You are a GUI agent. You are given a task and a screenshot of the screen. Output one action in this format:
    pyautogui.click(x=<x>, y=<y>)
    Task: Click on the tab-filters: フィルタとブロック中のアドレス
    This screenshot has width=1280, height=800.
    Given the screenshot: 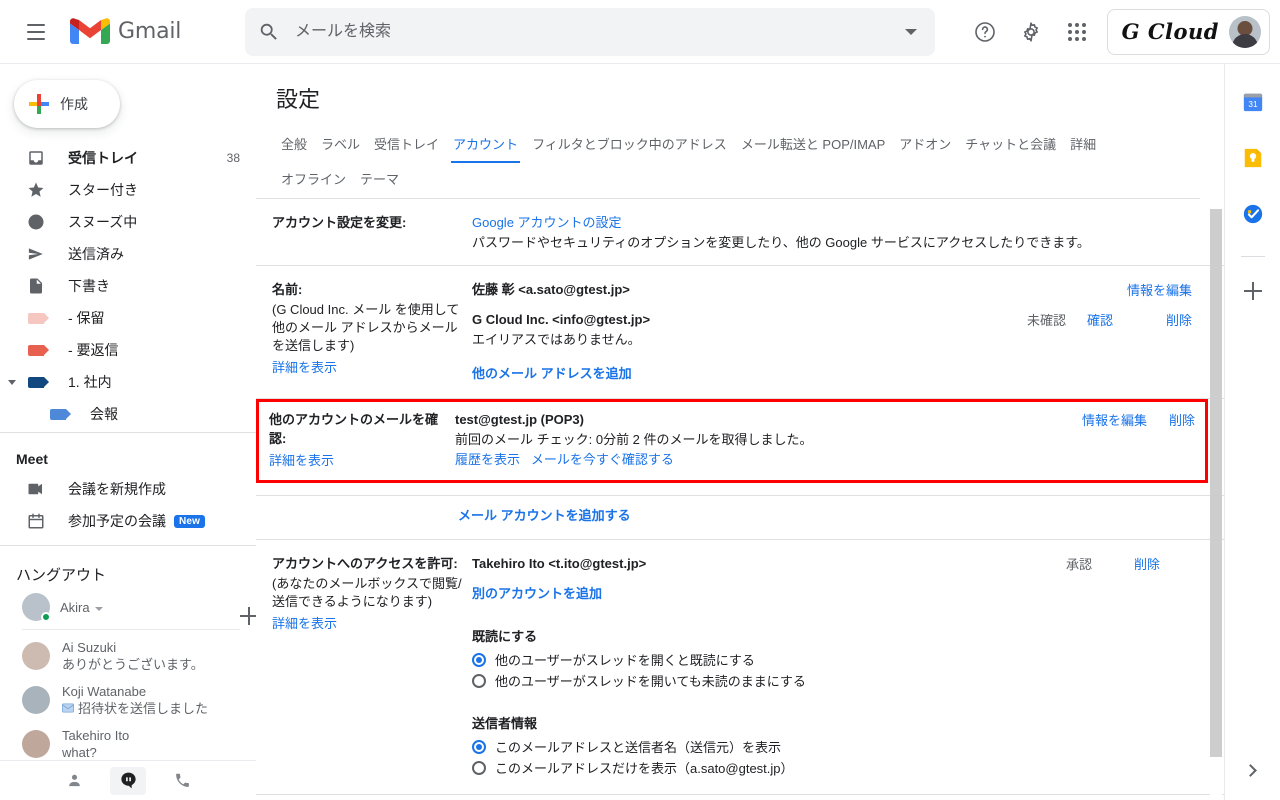 What is the action you would take?
    pyautogui.click(x=629, y=145)
    